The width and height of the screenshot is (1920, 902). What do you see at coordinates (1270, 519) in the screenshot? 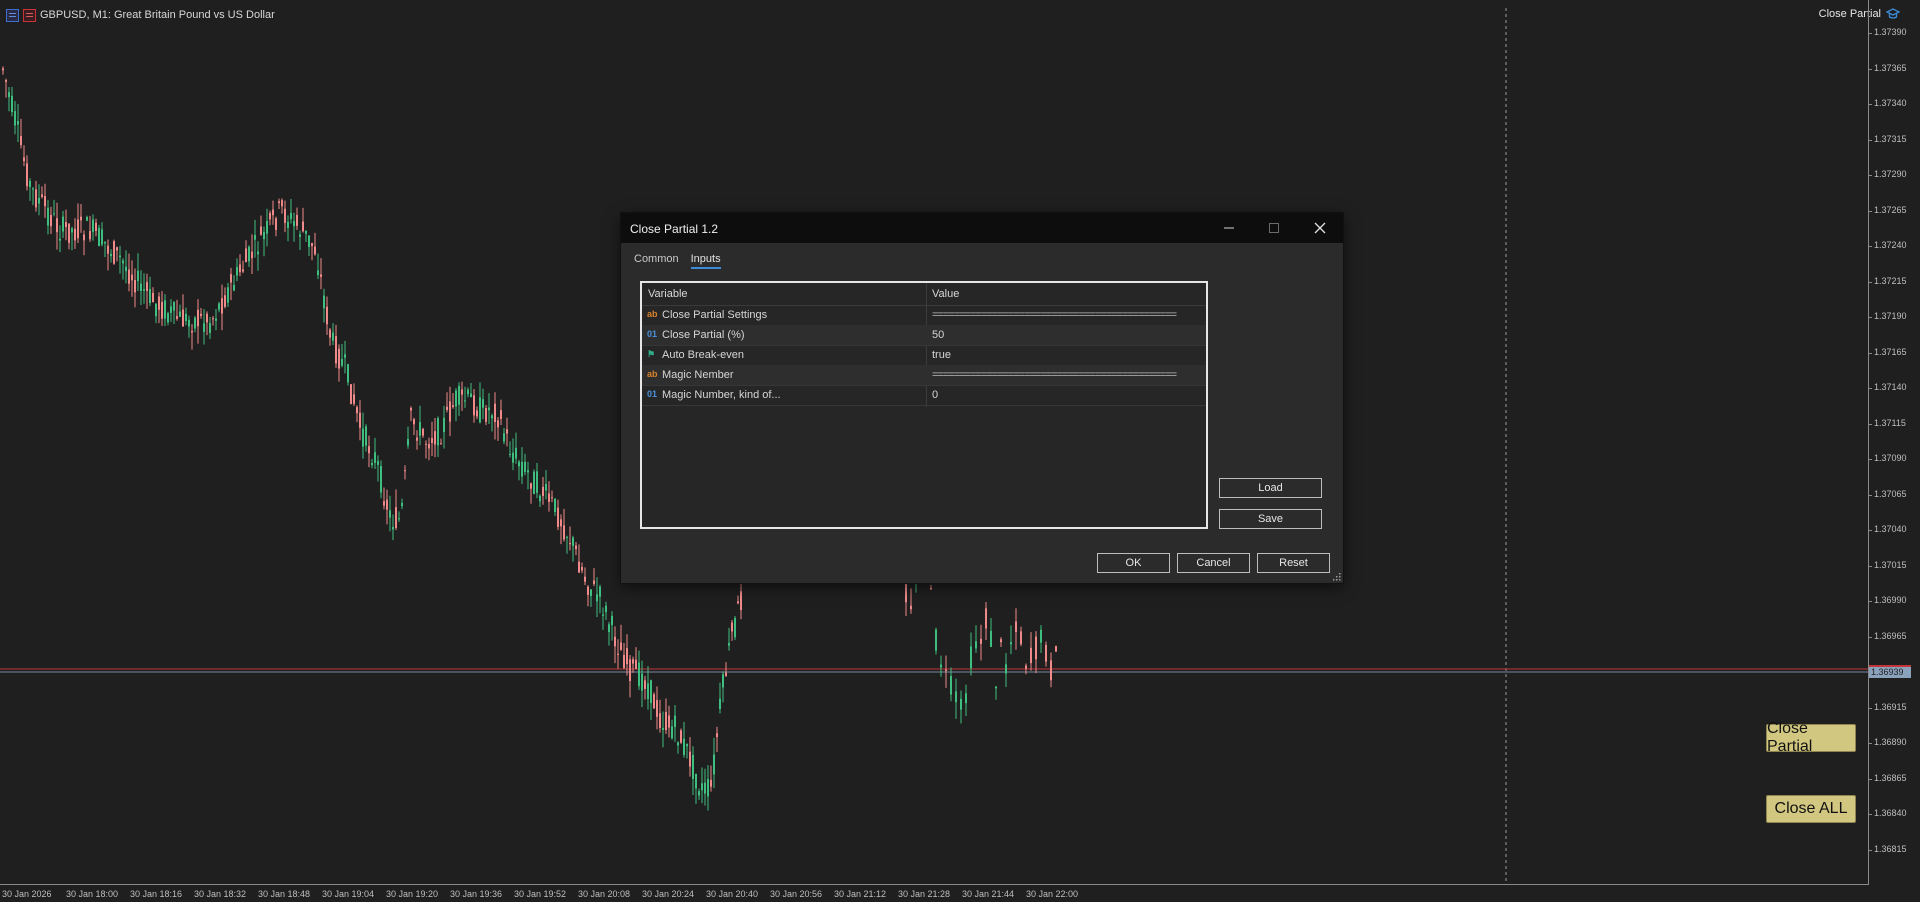
I see `save-button: Save` at bounding box center [1270, 519].